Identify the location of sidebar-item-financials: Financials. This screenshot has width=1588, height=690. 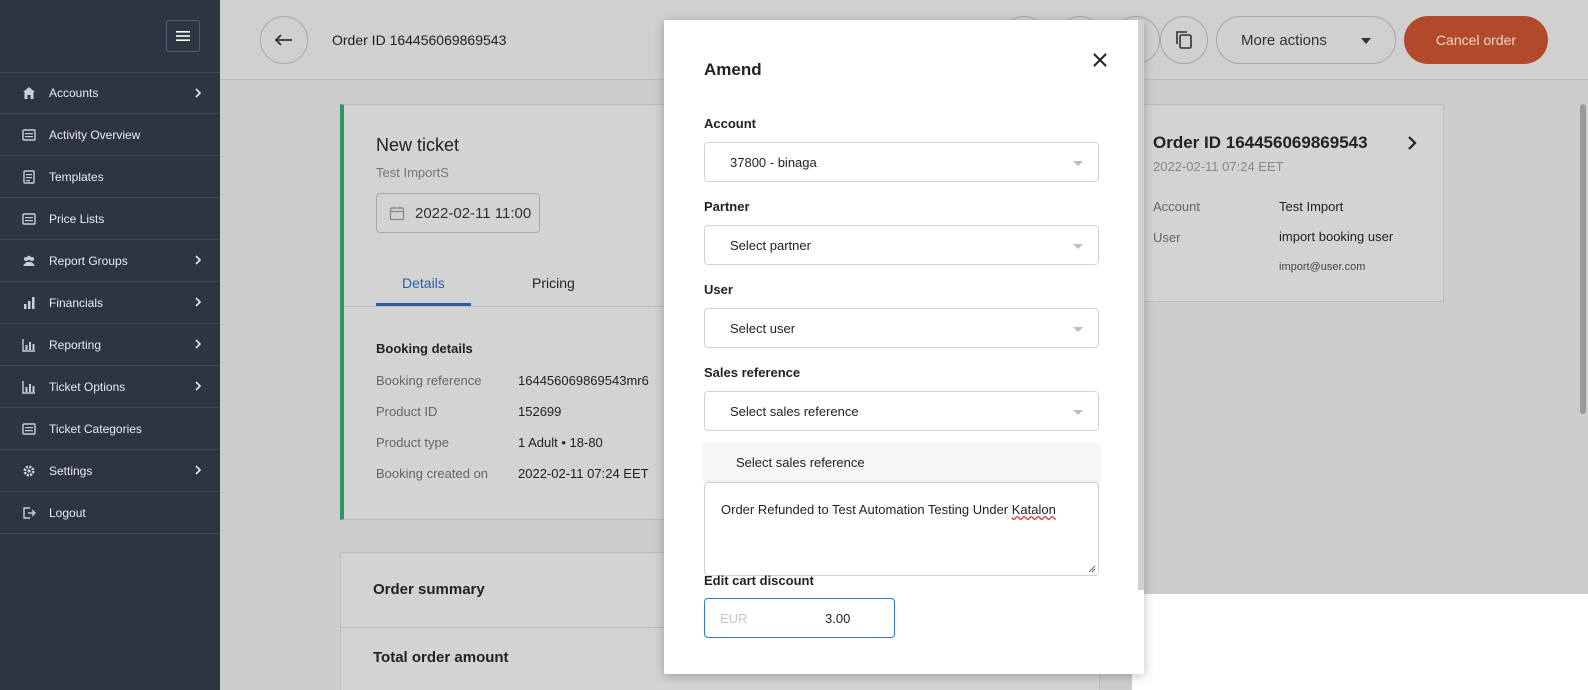
(110, 303).